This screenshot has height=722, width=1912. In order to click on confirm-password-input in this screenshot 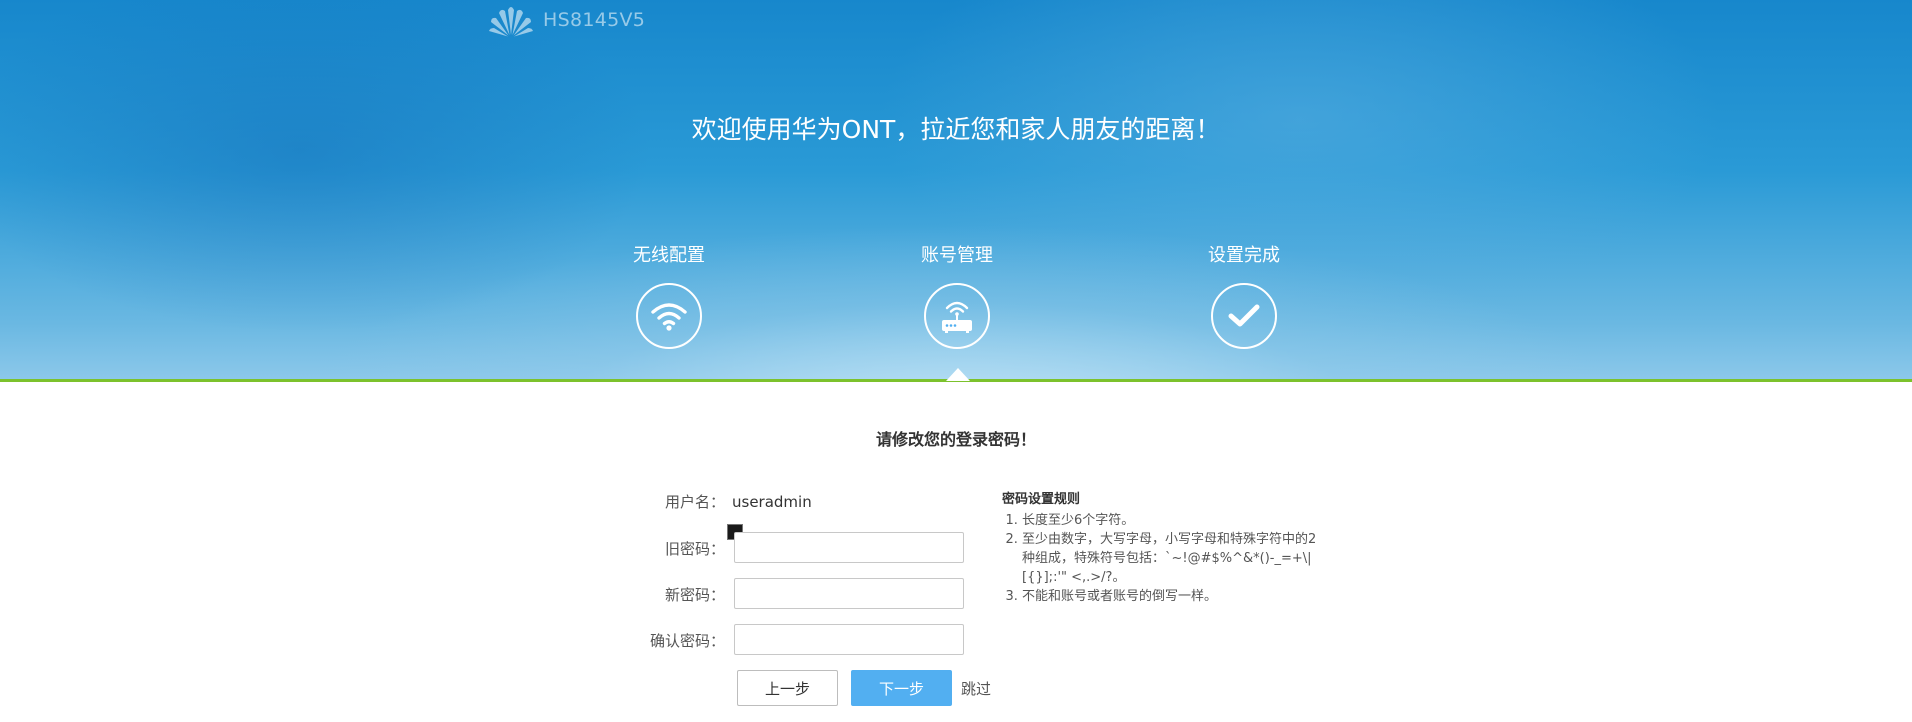, I will do `click(849, 639)`.